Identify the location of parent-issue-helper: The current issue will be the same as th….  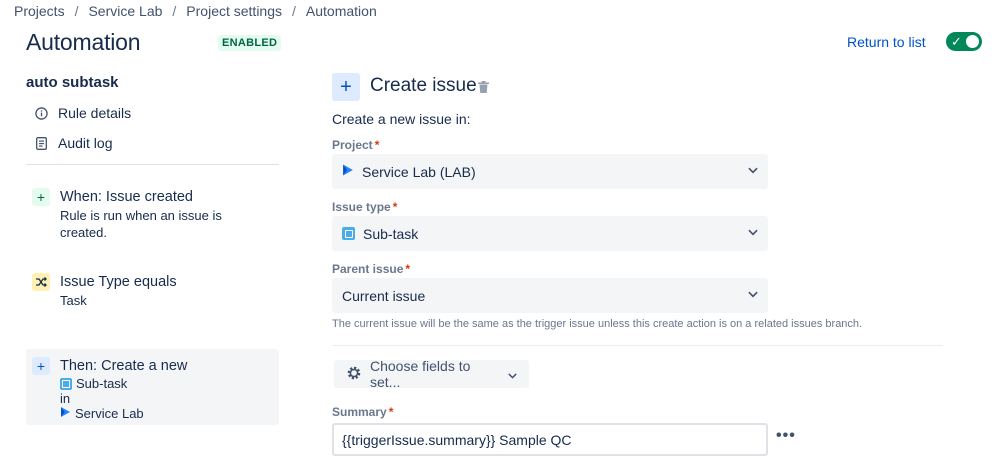
(597, 324).